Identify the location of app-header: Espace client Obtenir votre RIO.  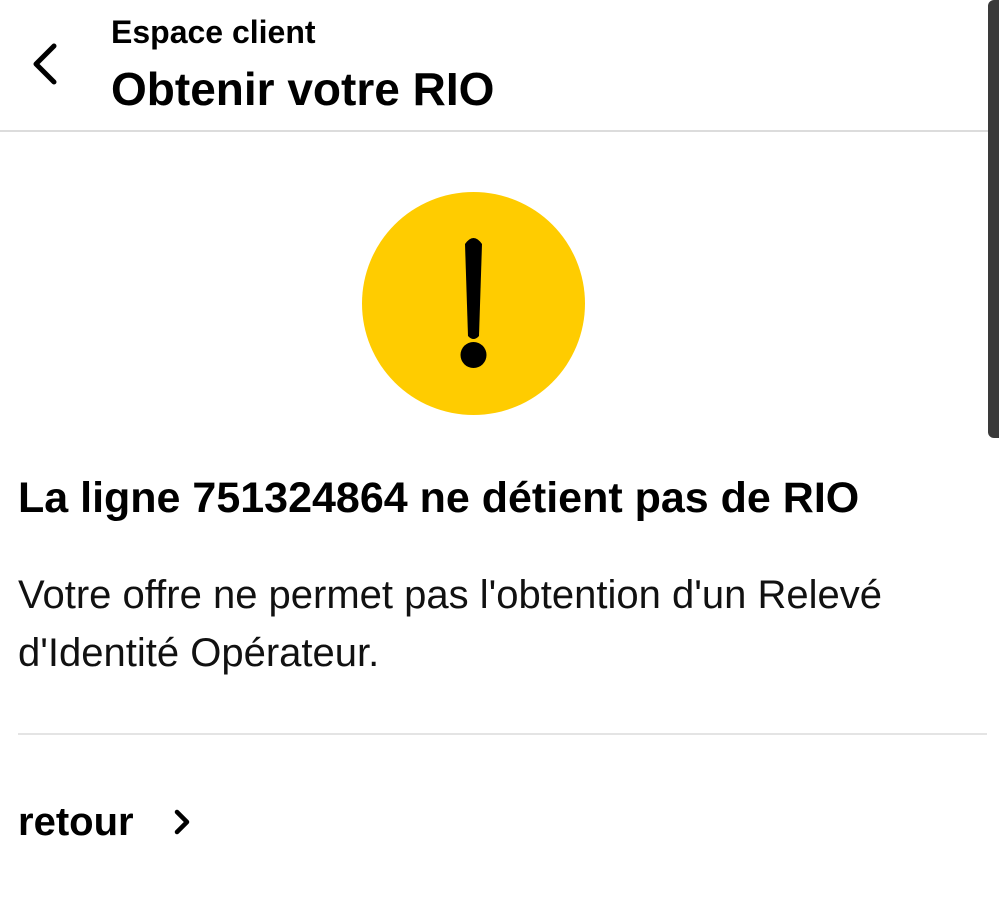
(499, 66).